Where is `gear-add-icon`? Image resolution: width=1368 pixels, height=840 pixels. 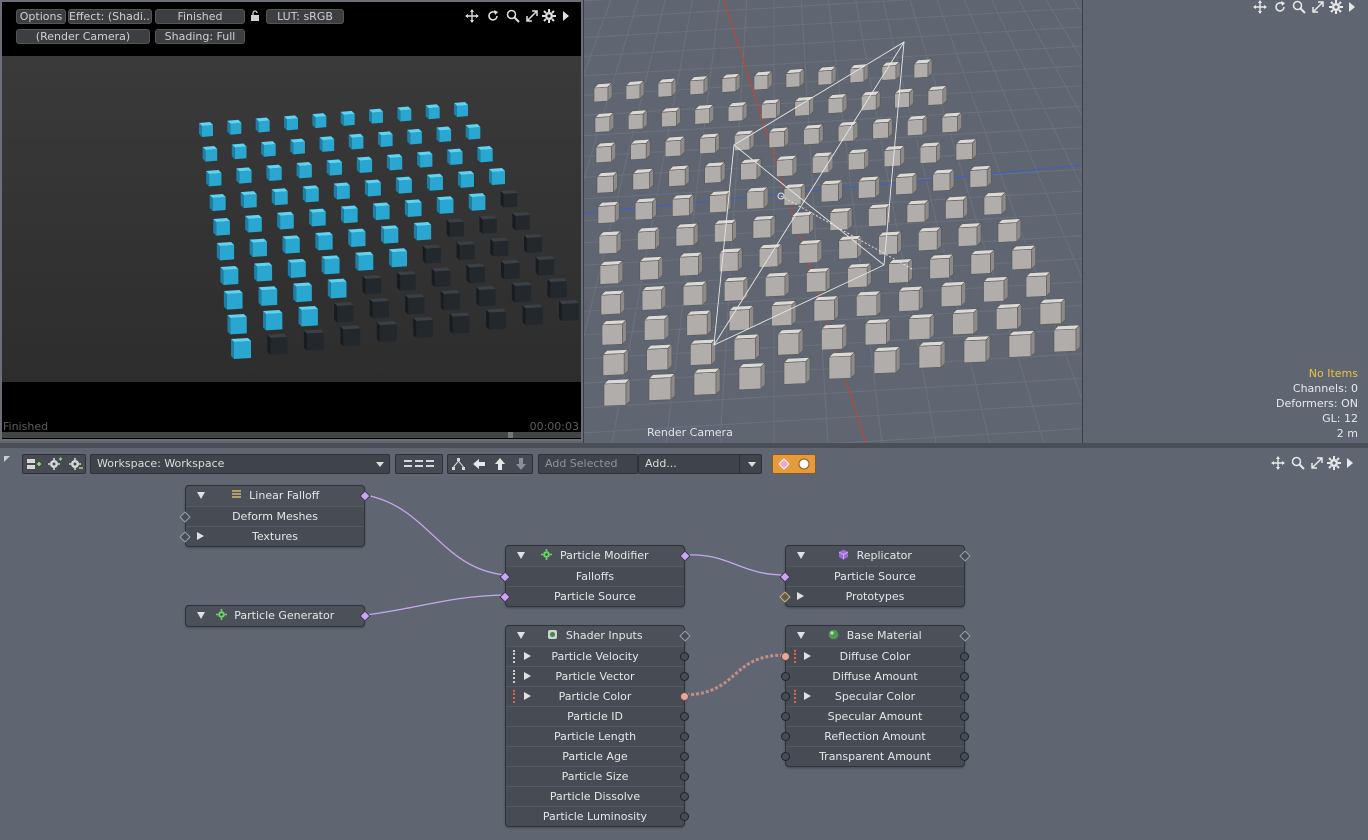
gear-add-icon is located at coordinates (54, 464).